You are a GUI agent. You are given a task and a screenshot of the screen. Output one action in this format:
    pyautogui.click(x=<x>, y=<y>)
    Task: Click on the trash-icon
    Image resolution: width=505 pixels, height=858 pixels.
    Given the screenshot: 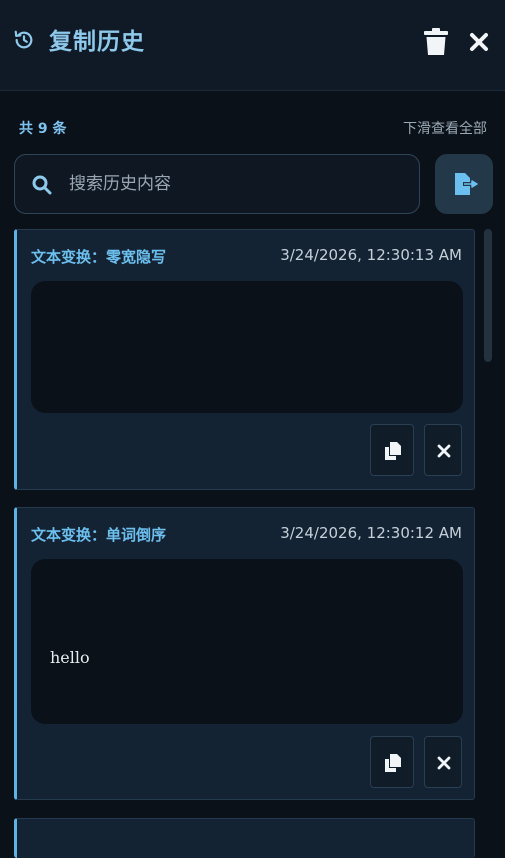 What is the action you would take?
    pyautogui.click(x=436, y=41)
    